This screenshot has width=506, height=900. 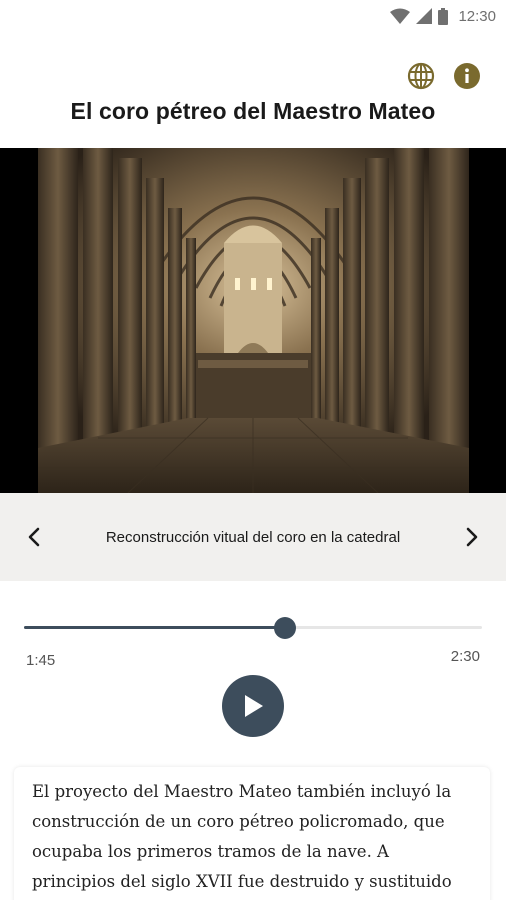 What do you see at coordinates (444, 76) in the screenshot?
I see `header-actions` at bounding box center [444, 76].